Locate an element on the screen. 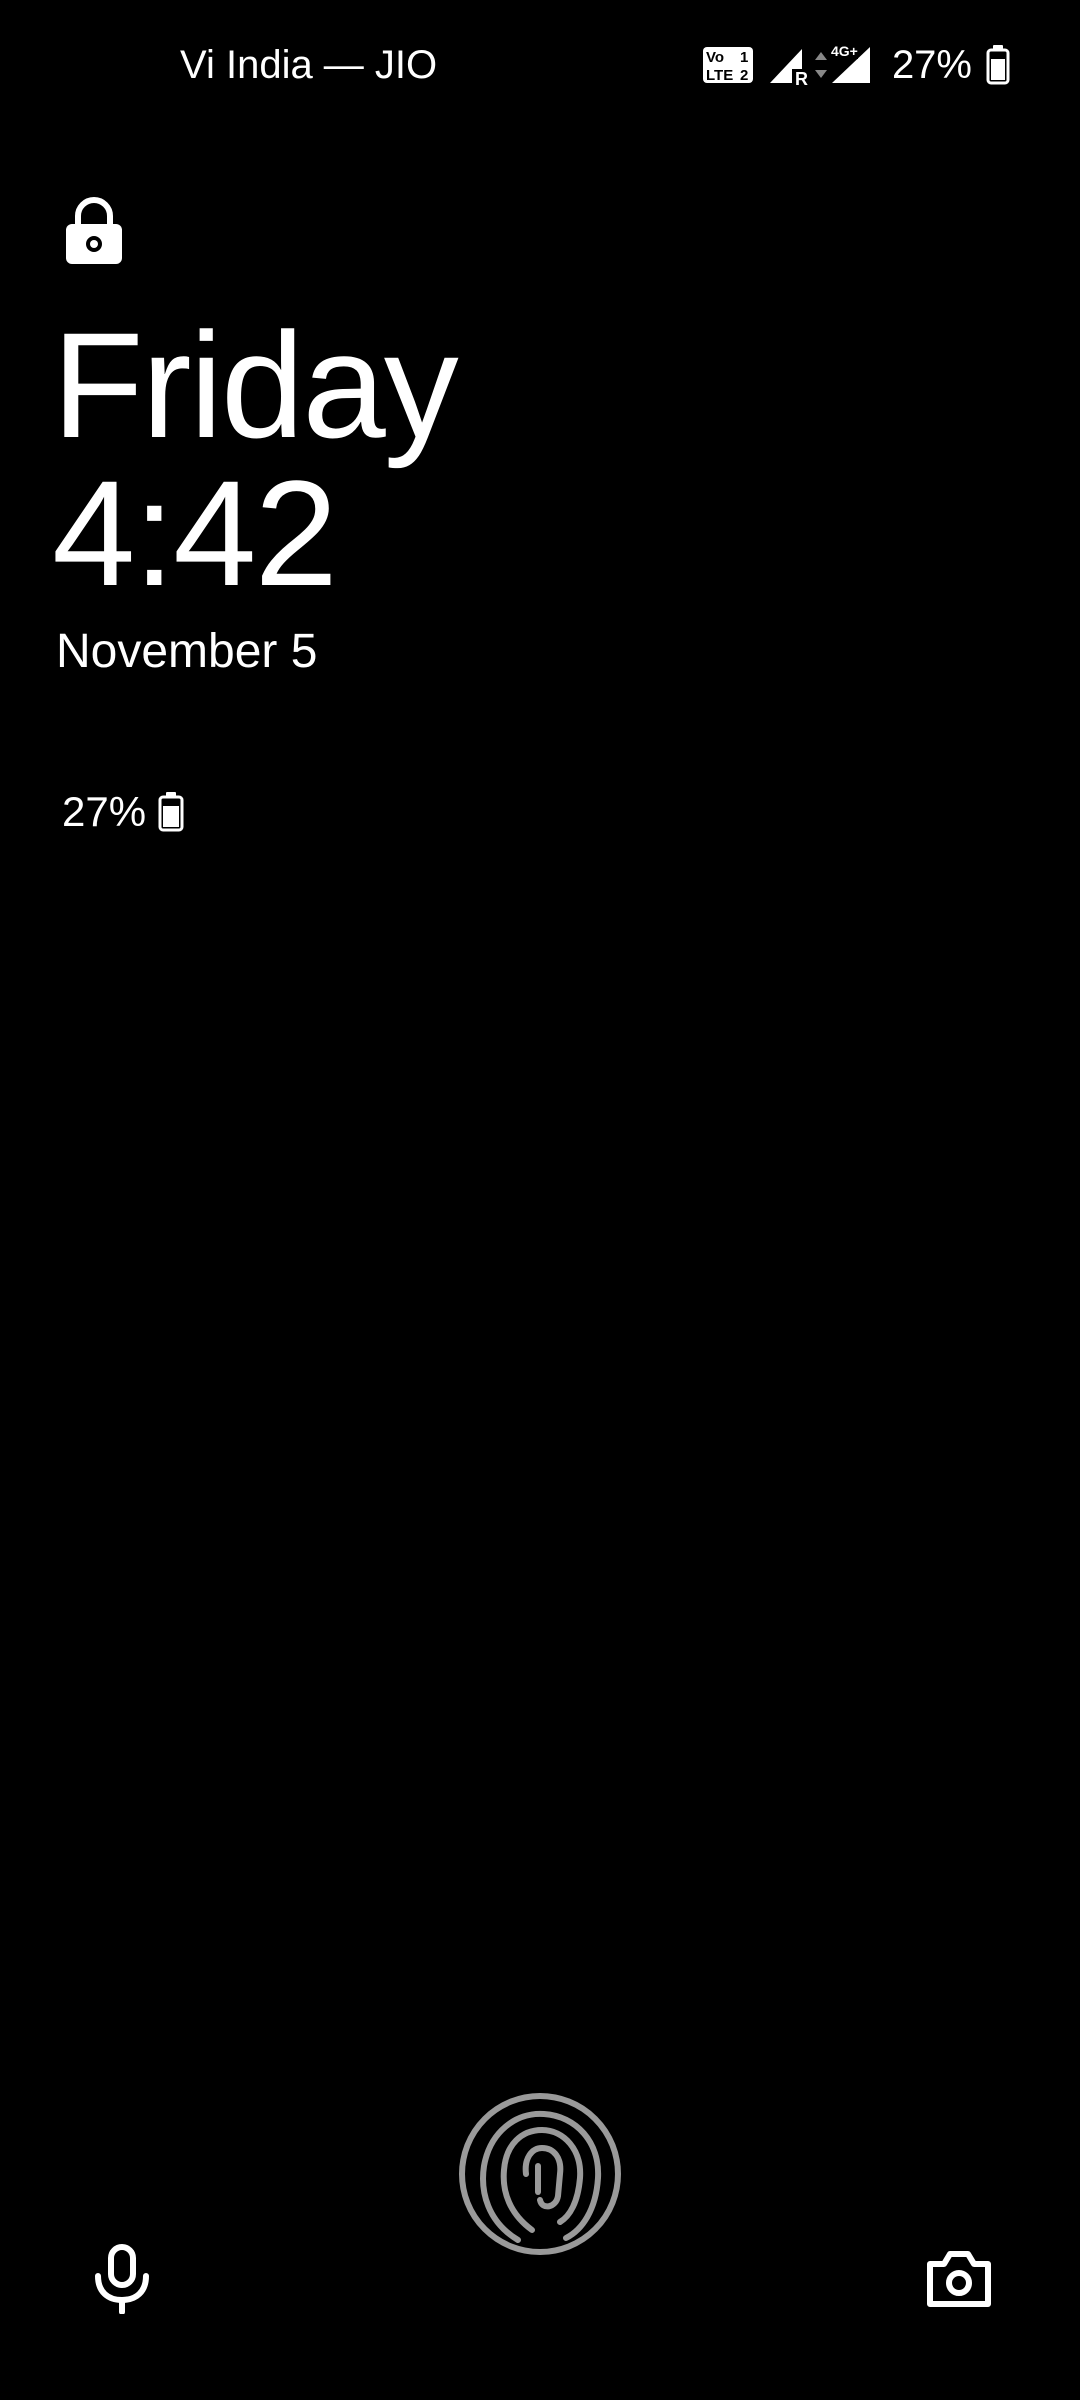 This screenshot has height=2400, width=1080. svg-text: R is located at coordinates (801, 78).